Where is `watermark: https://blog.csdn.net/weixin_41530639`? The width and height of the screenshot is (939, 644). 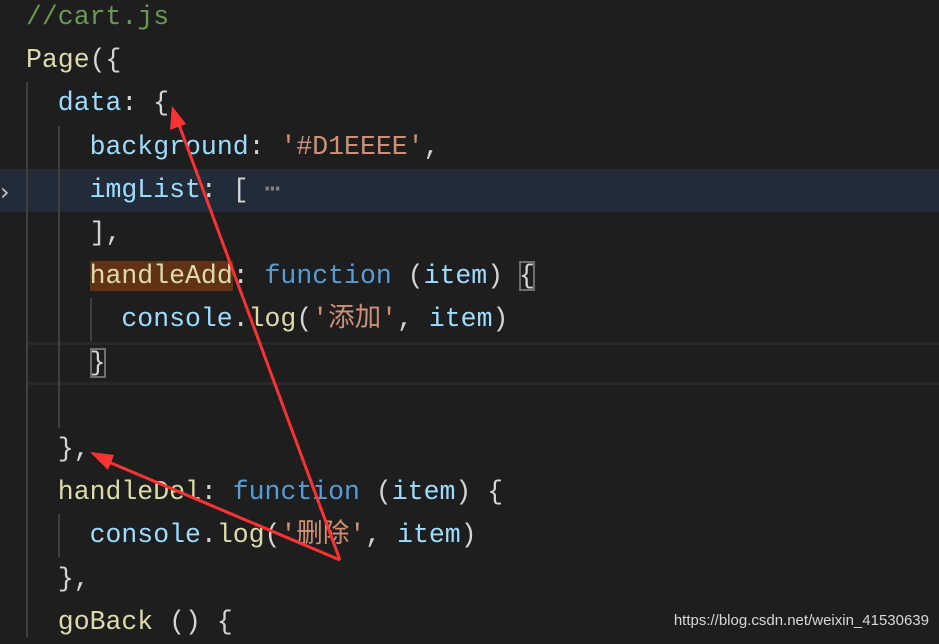 watermark: https://blog.csdn.net/weixin_41530639 is located at coordinates (801, 620).